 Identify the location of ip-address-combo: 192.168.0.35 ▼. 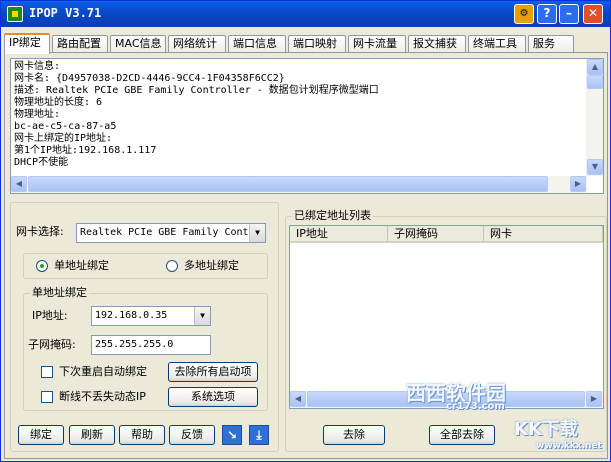
(151, 316).